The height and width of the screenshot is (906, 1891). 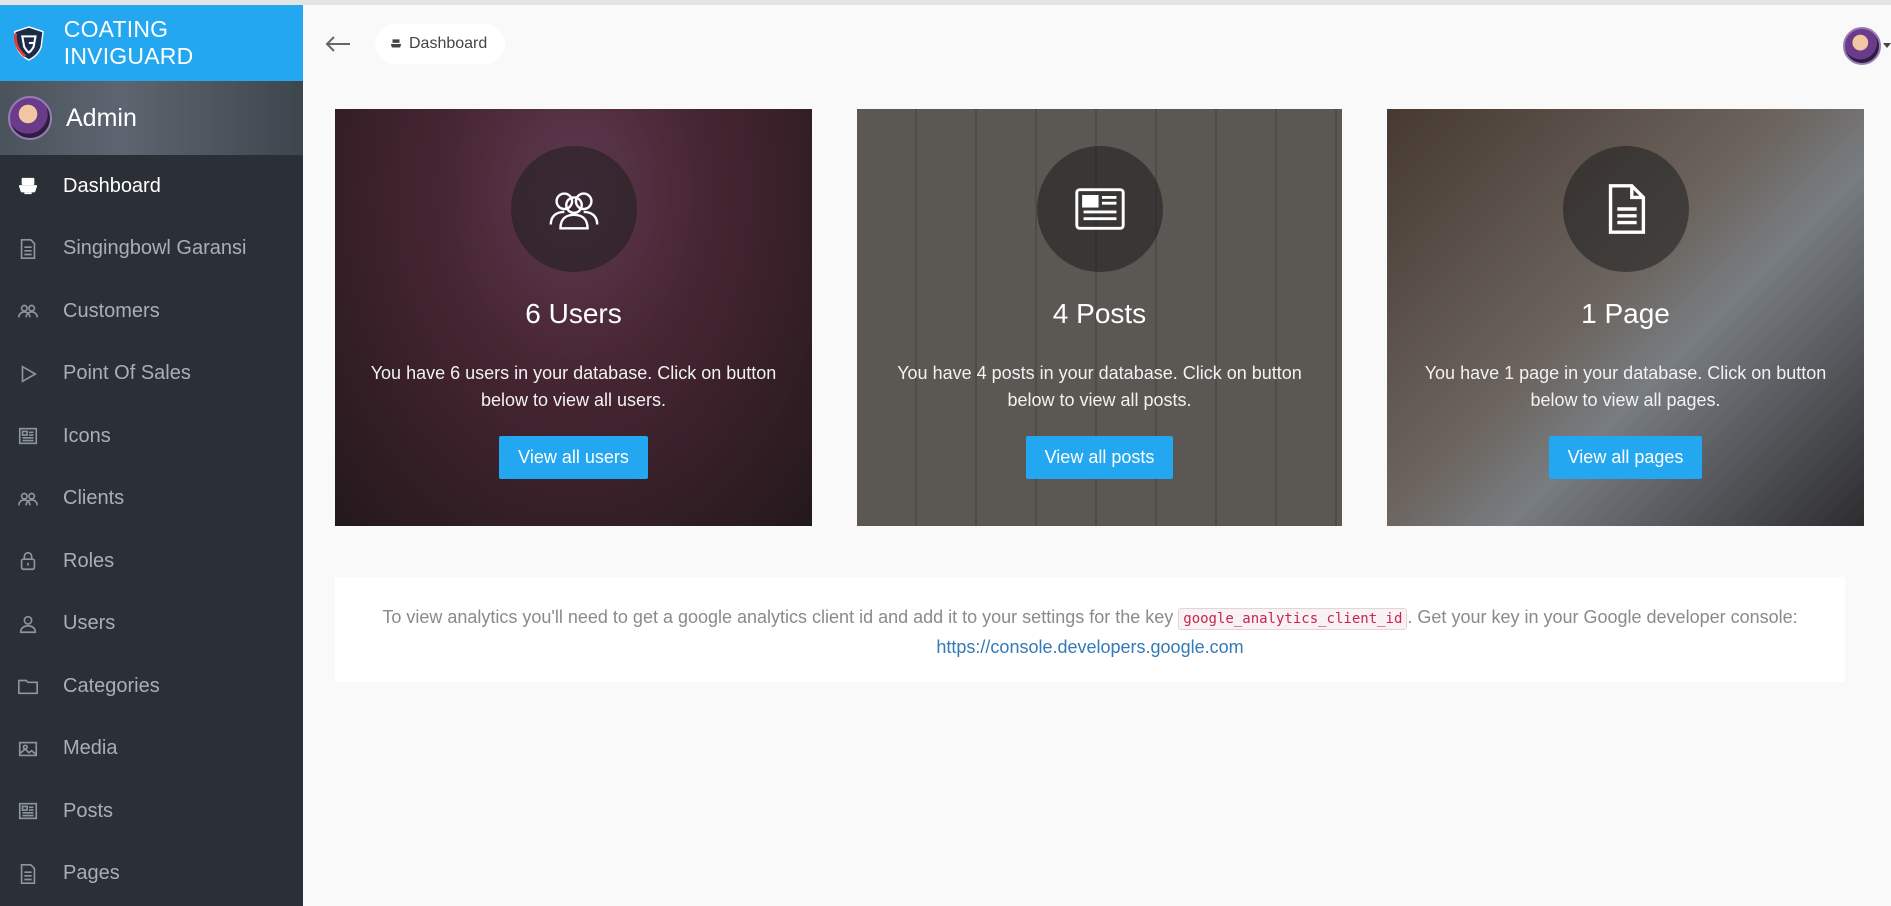 I want to click on sidebar-item-label: Point Of Sales, so click(x=127, y=373).